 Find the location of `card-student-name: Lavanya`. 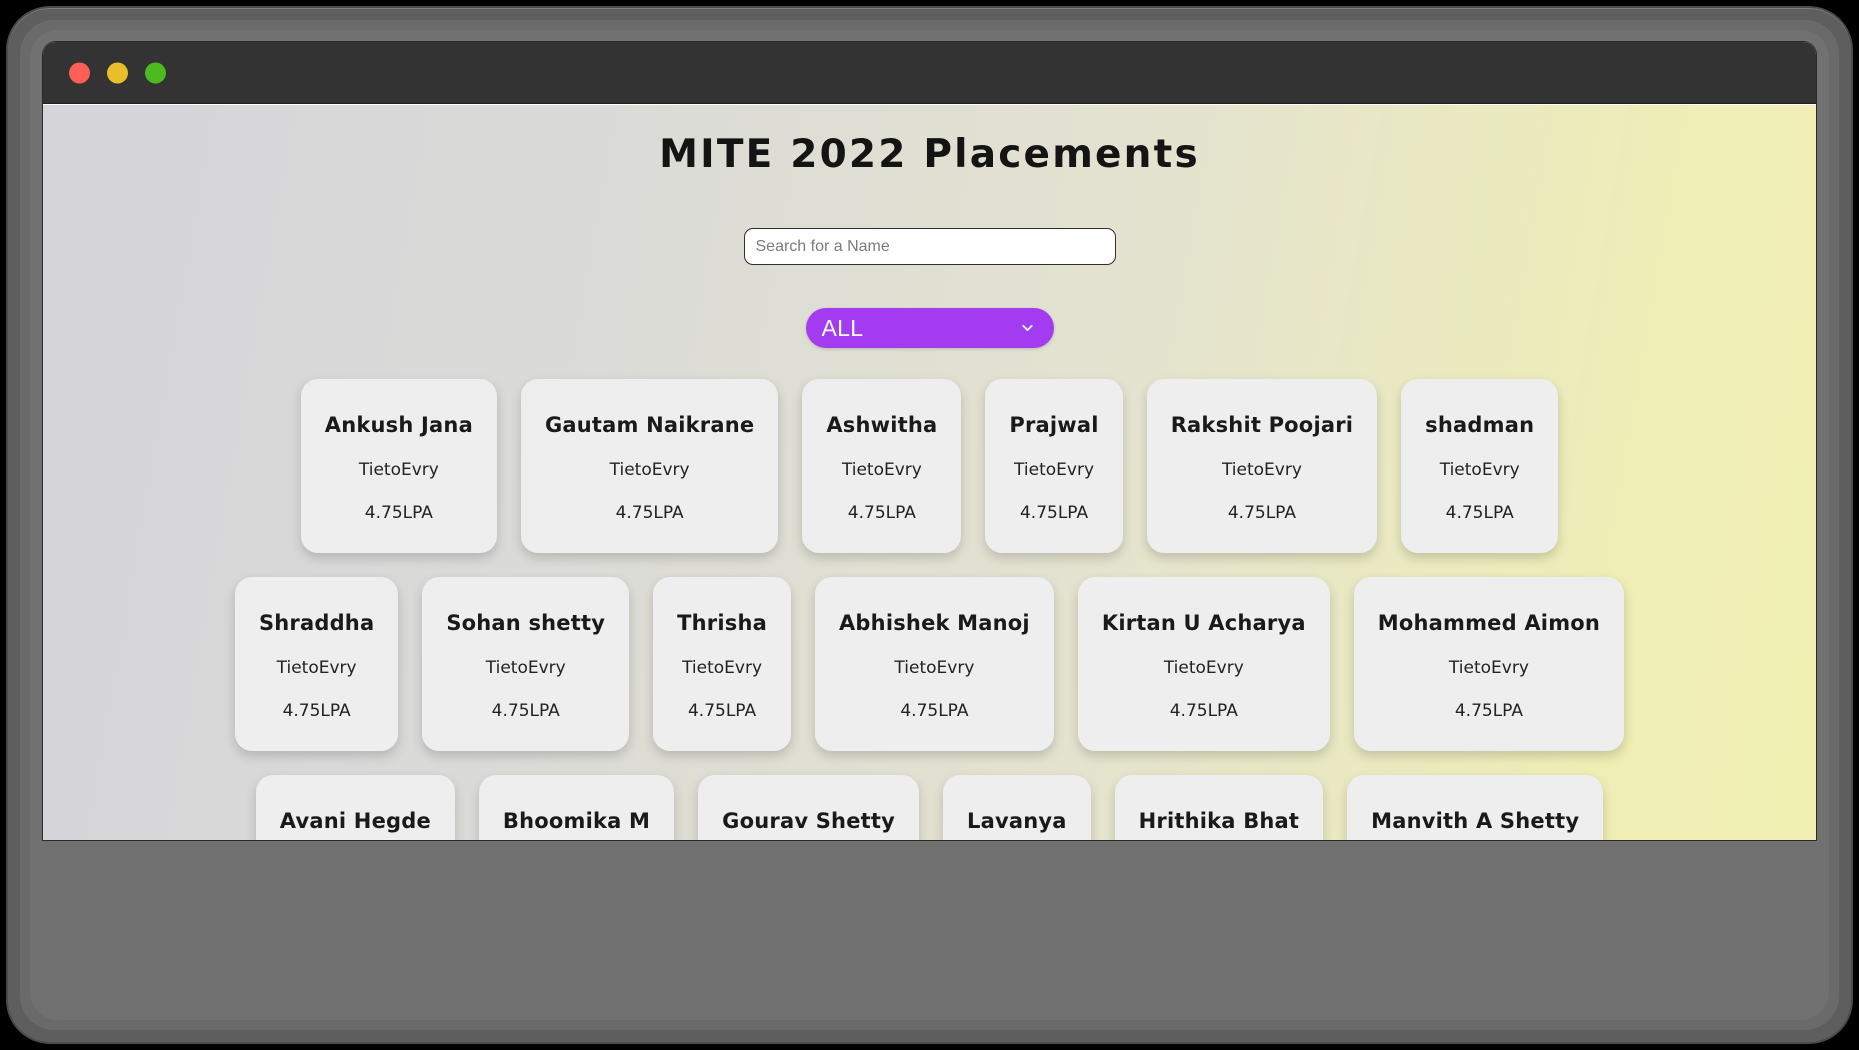

card-student-name: Lavanya is located at coordinates (1017, 821).